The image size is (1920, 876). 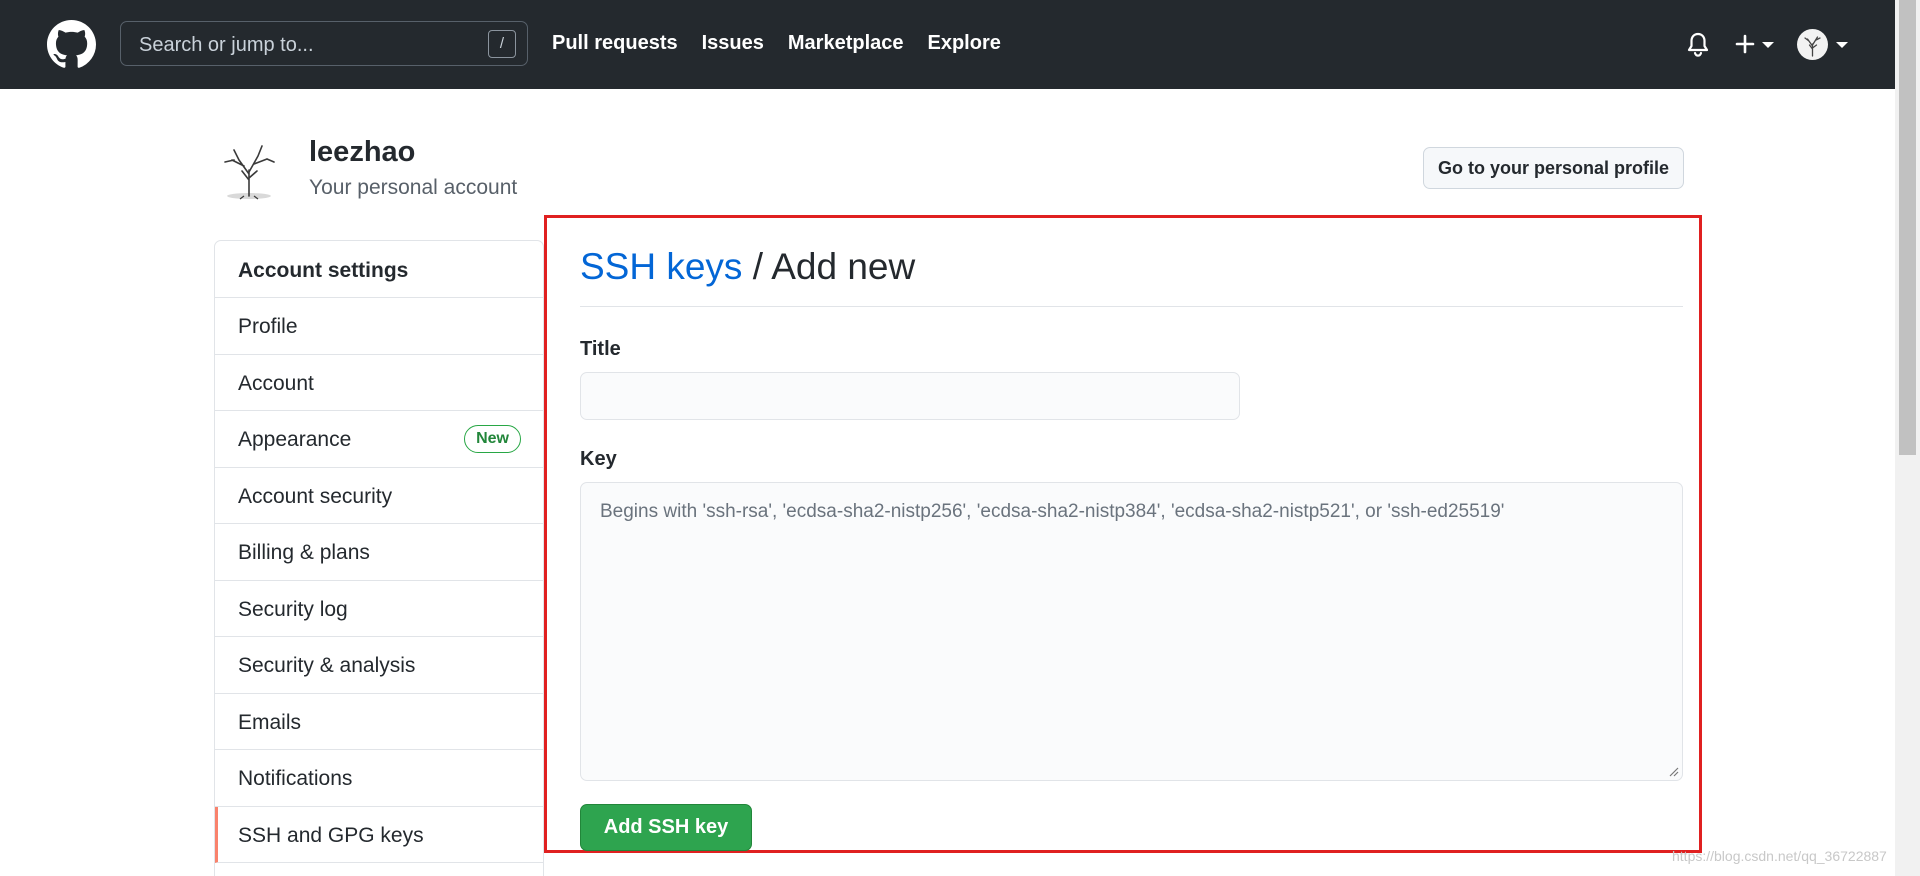 I want to click on sidebar-item-label: Appearance, so click(x=295, y=439).